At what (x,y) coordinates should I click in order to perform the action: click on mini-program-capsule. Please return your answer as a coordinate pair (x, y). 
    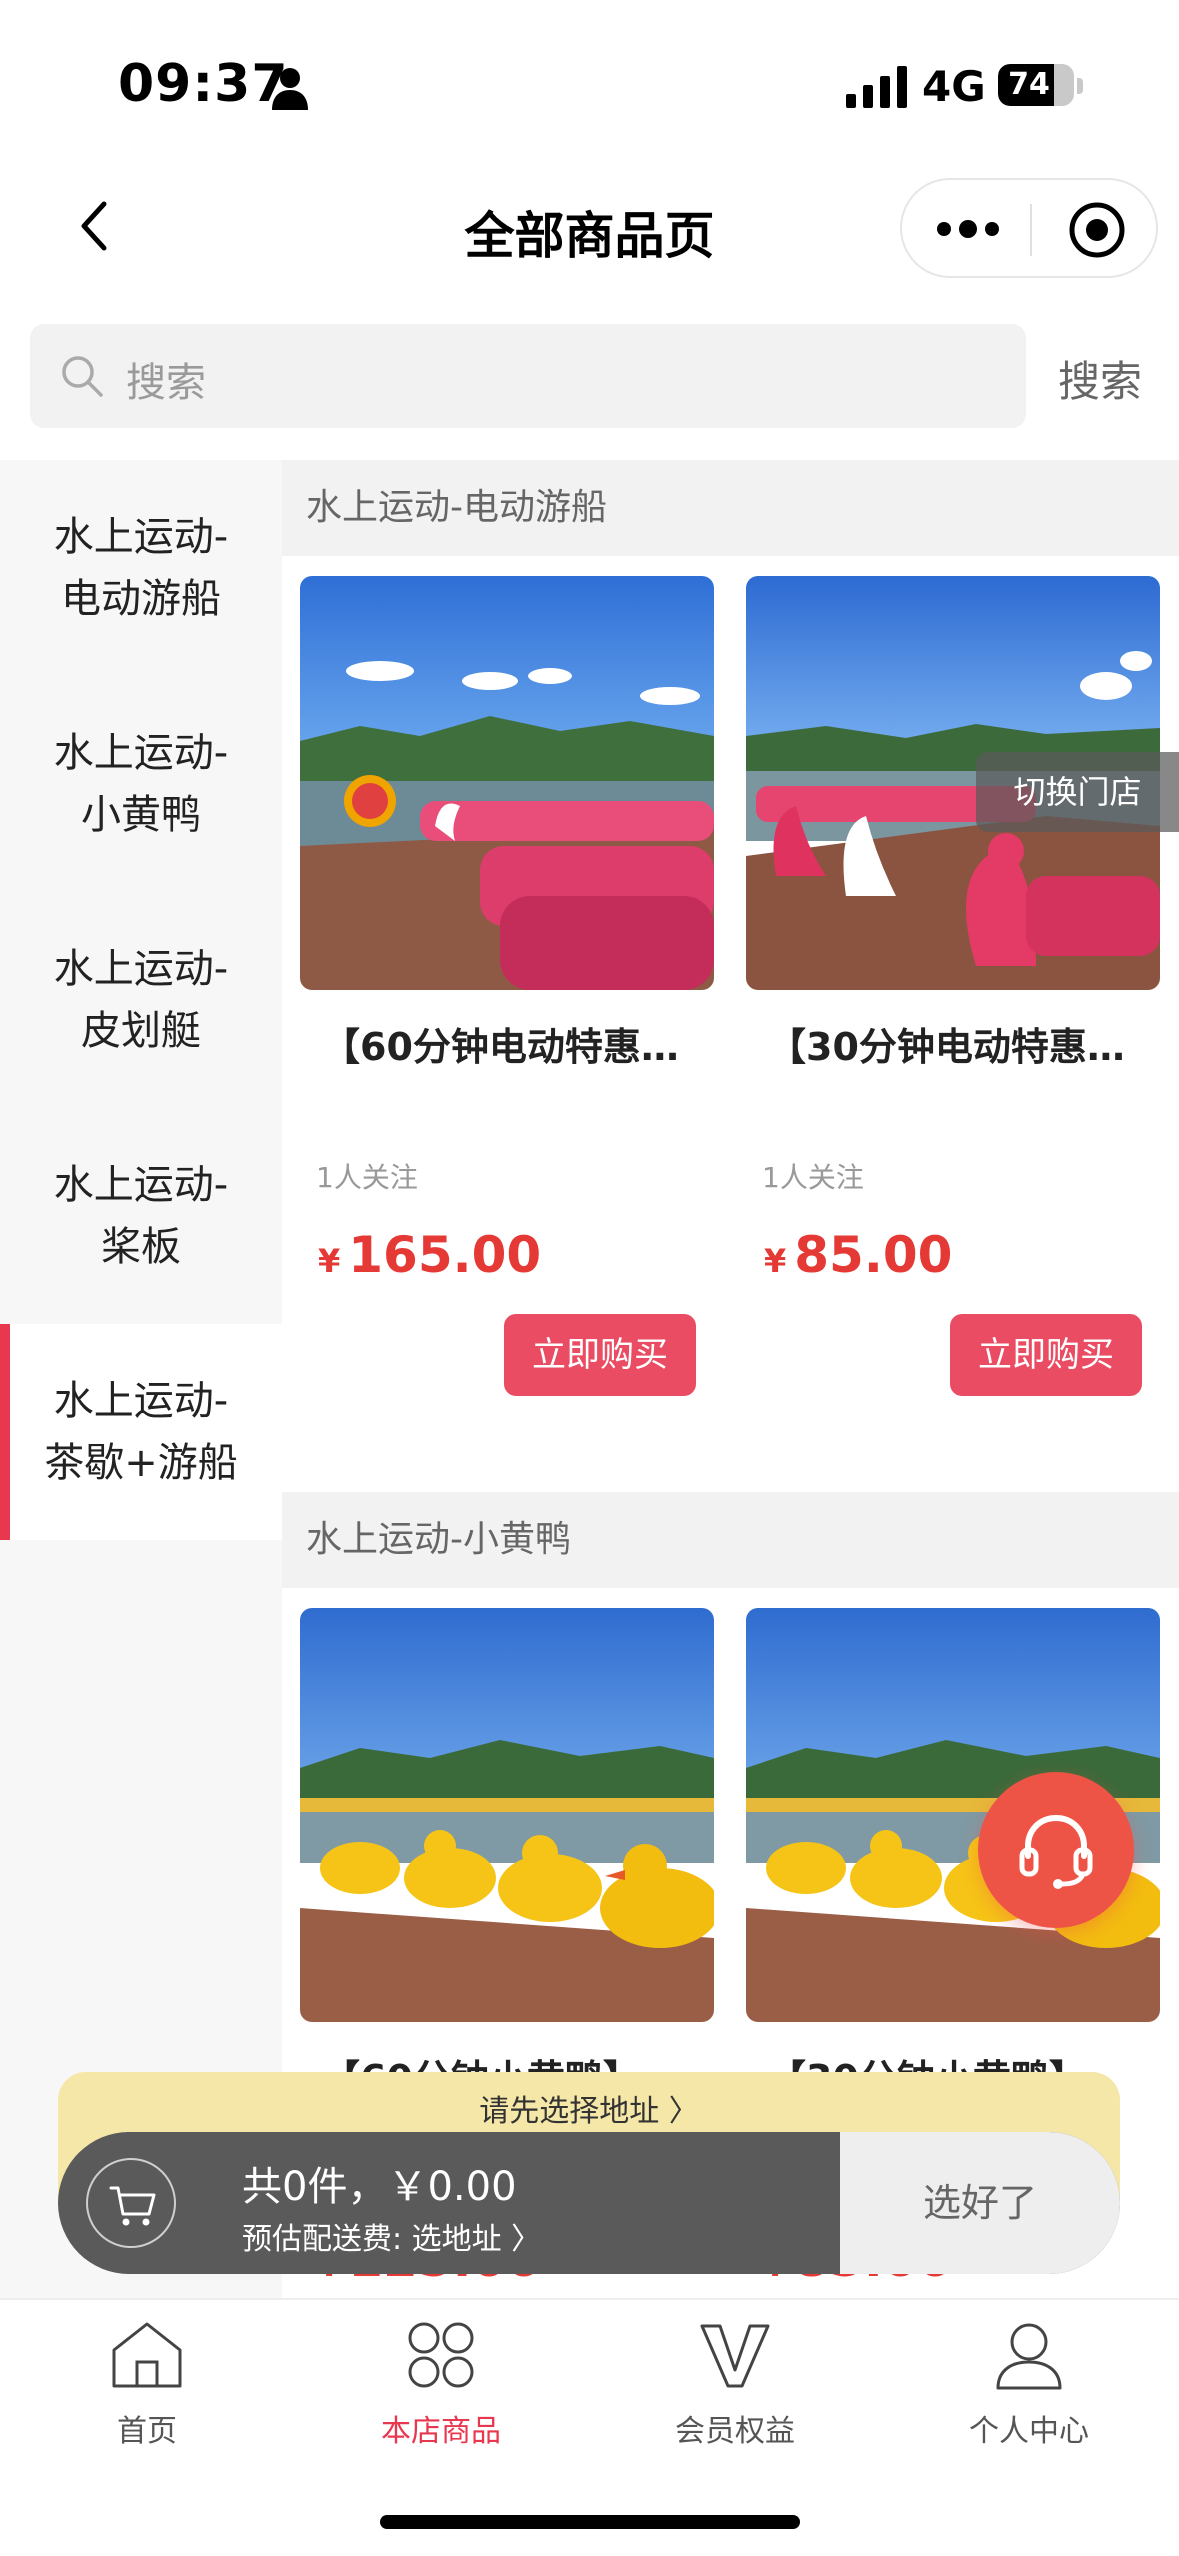
    Looking at the image, I should click on (1029, 228).